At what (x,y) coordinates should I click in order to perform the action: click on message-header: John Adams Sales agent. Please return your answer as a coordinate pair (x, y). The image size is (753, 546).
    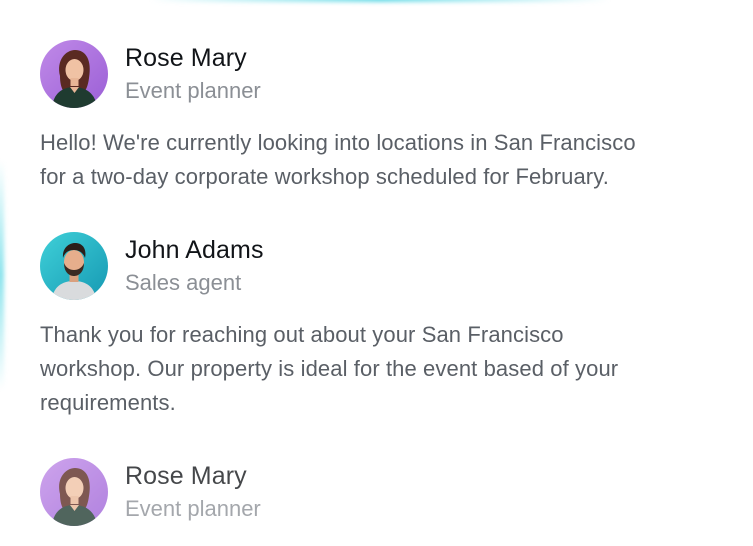
    Looking at the image, I should click on (380, 267).